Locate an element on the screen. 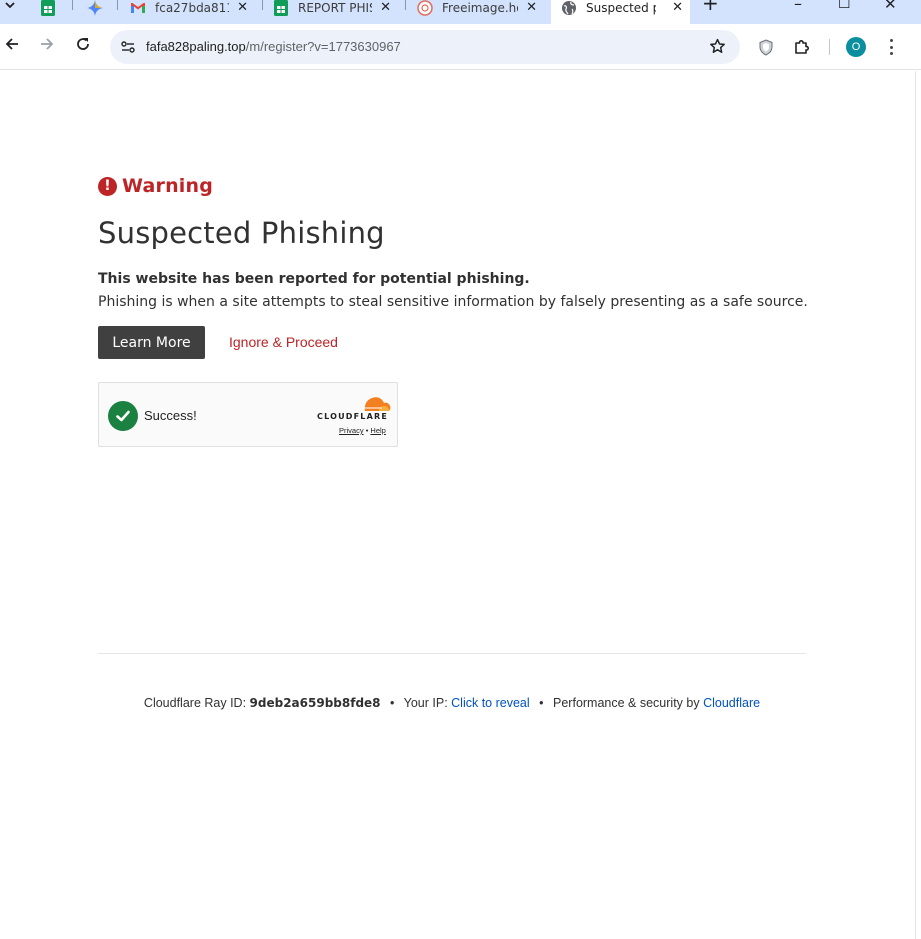  arrow-left-icon is located at coordinates (12, 46).